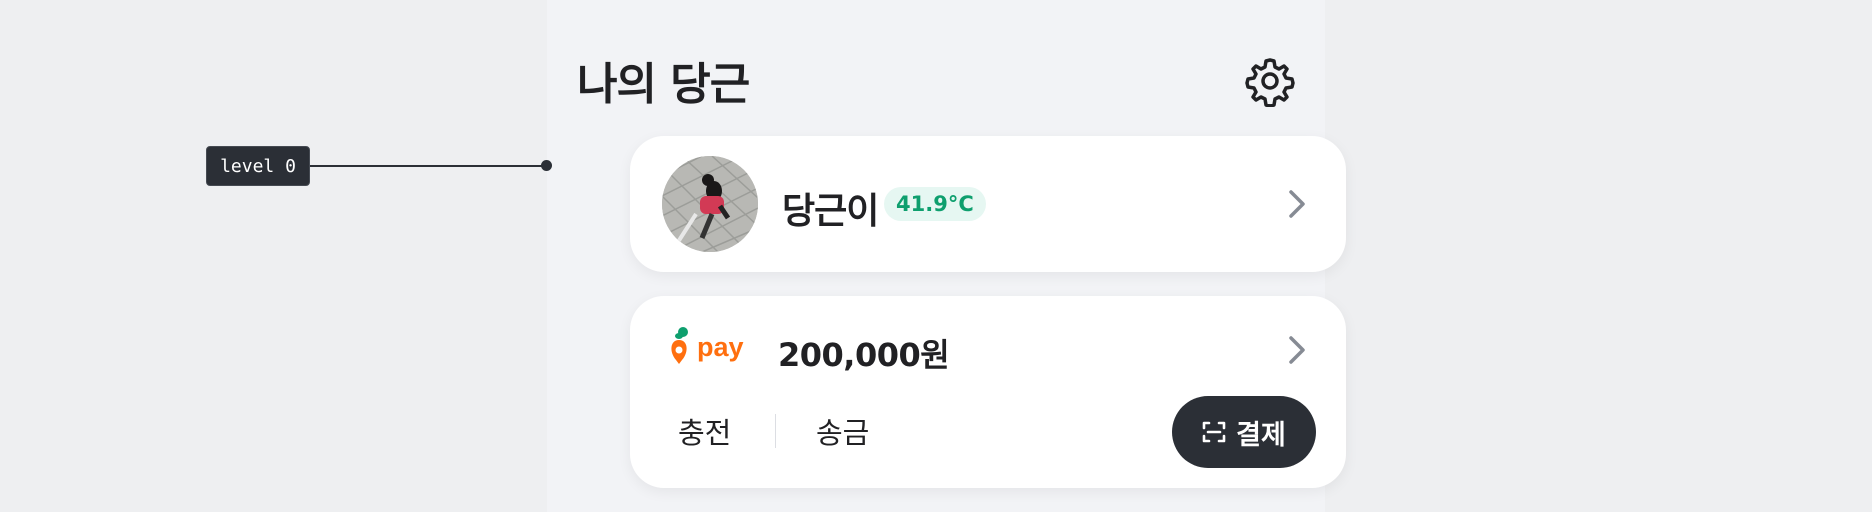 This screenshot has height=512, width=1872. What do you see at coordinates (988, 392) in the screenshot?
I see `pay-card: pay 200,000원 충전 송금 결제` at bounding box center [988, 392].